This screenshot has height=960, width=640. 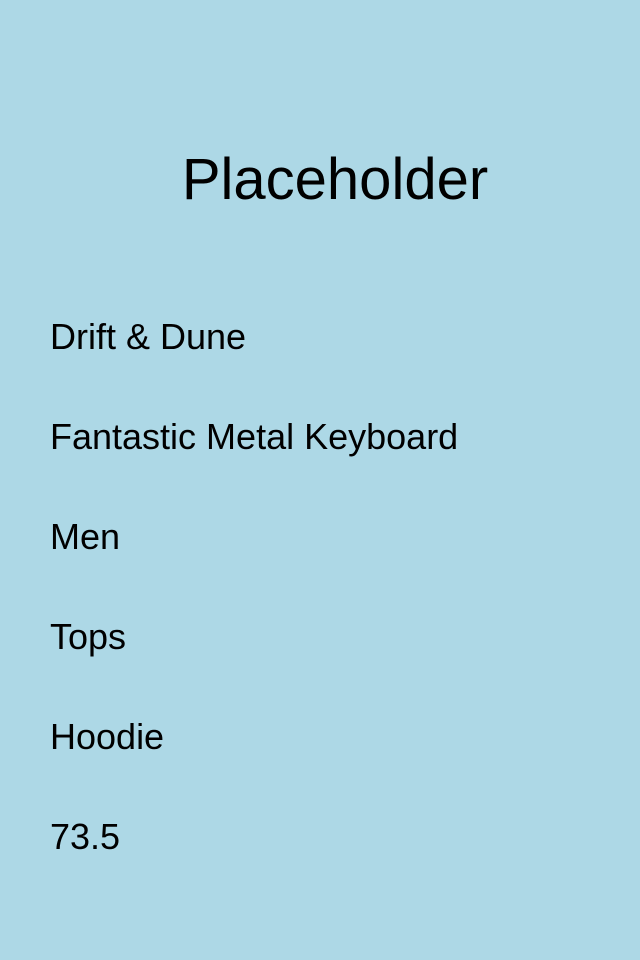 What do you see at coordinates (85, 836) in the screenshot?
I see `product-price: 73.5` at bounding box center [85, 836].